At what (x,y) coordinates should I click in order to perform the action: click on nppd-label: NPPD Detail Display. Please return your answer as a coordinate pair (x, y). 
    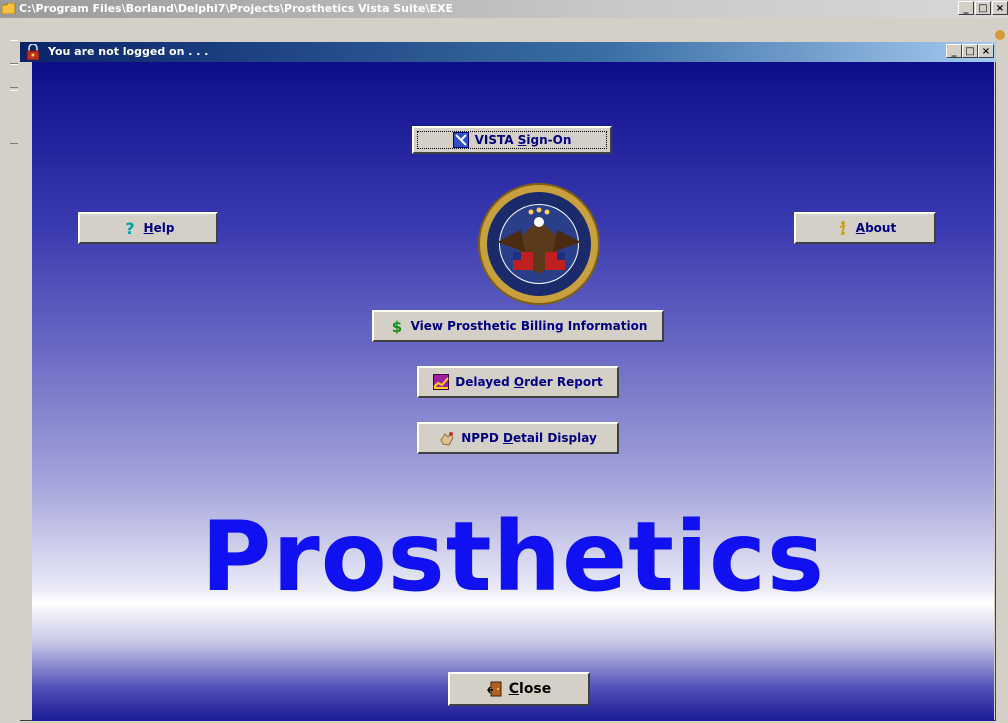
    Looking at the image, I should click on (529, 438).